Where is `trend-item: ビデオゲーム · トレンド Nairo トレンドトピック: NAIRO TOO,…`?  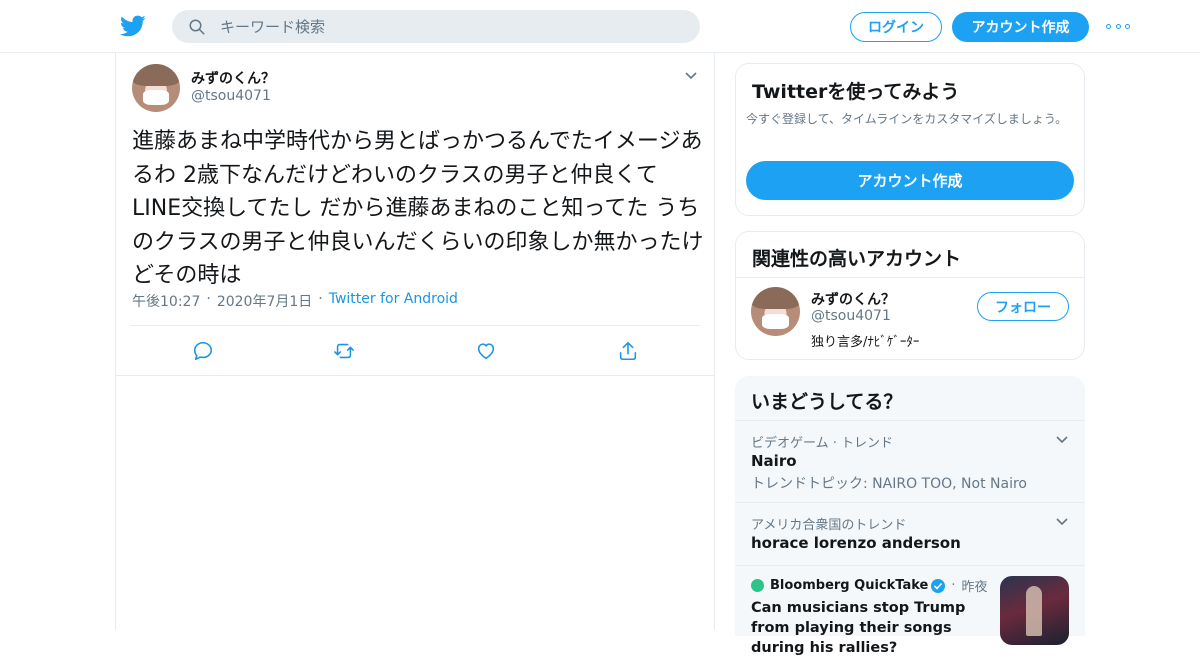 trend-item: ビデオゲーム · トレンド Nairo トレンドトピック: NAIRO TOO,… is located at coordinates (910, 461).